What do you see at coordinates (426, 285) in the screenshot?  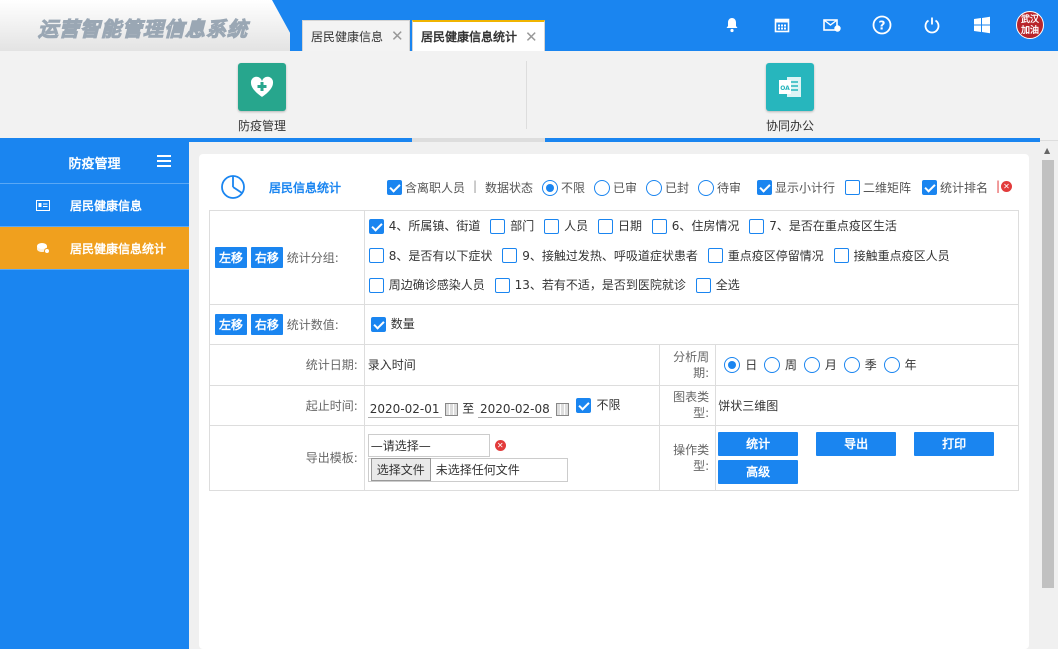 I see `group-item: 周边确诊感染人员` at bounding box center [426, 285].